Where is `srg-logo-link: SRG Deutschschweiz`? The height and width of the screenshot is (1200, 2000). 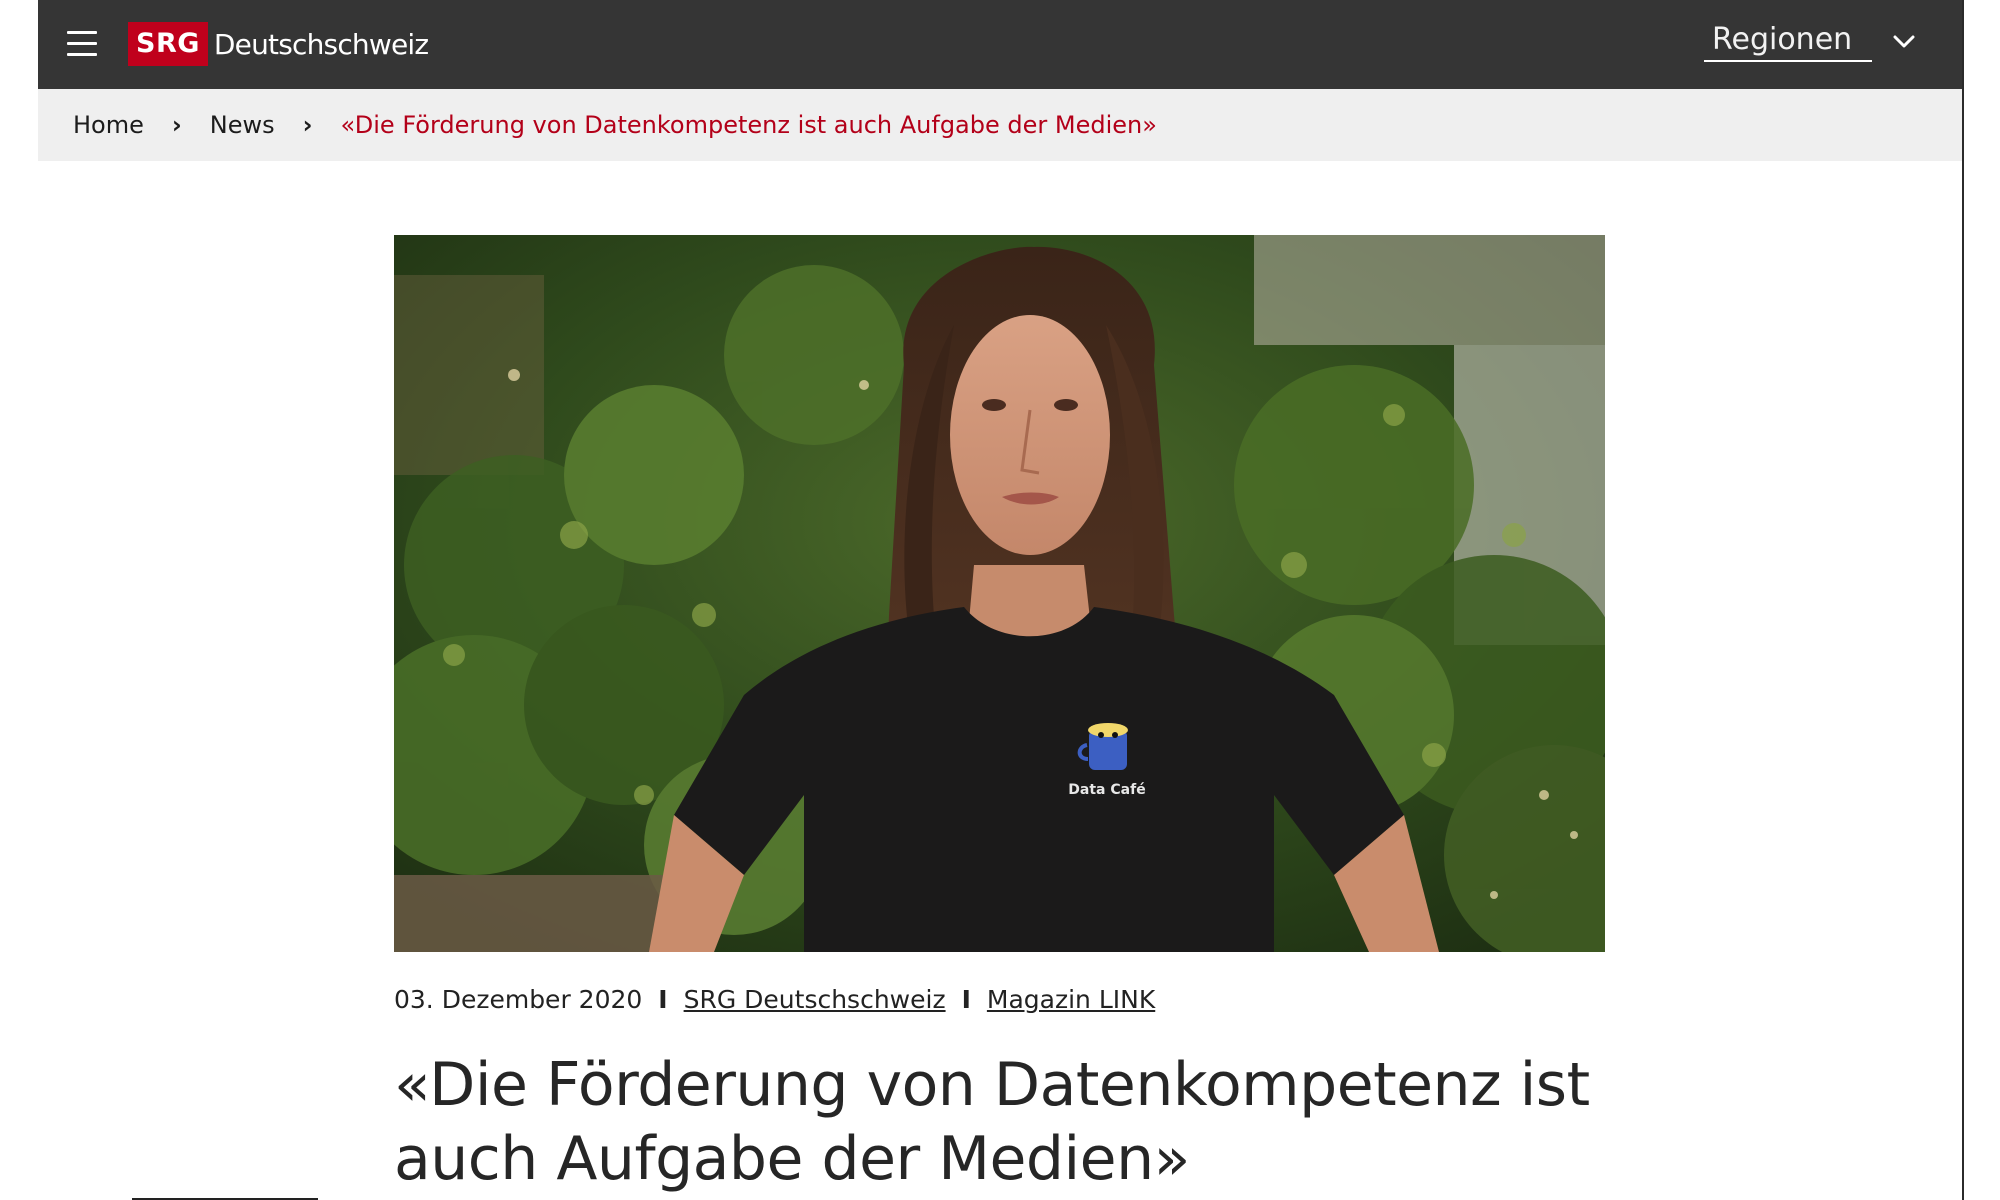 srg-logo-link: SRG Deutschschweiz is located at coordinates (278, 44).